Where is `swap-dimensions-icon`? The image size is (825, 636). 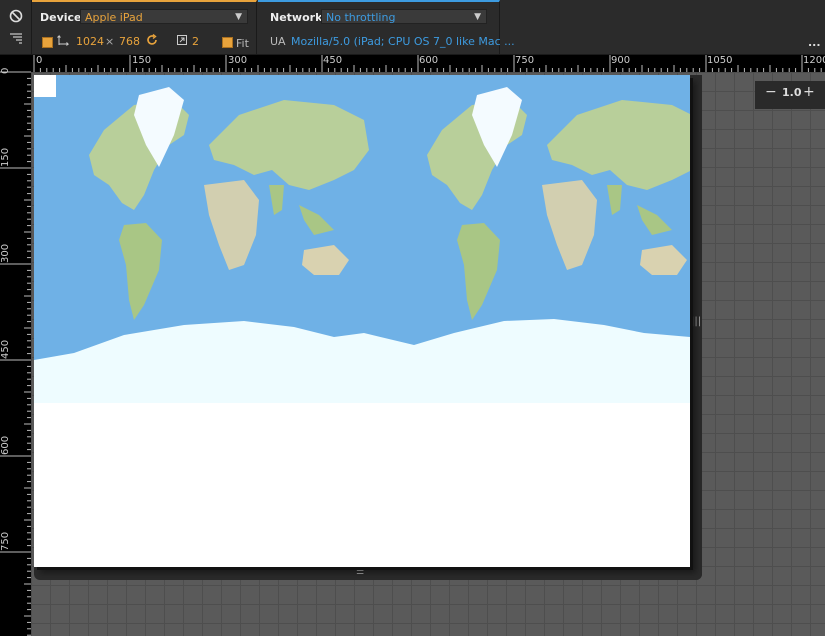
swap-dimensions-icon is located at coordinates (63, 40).